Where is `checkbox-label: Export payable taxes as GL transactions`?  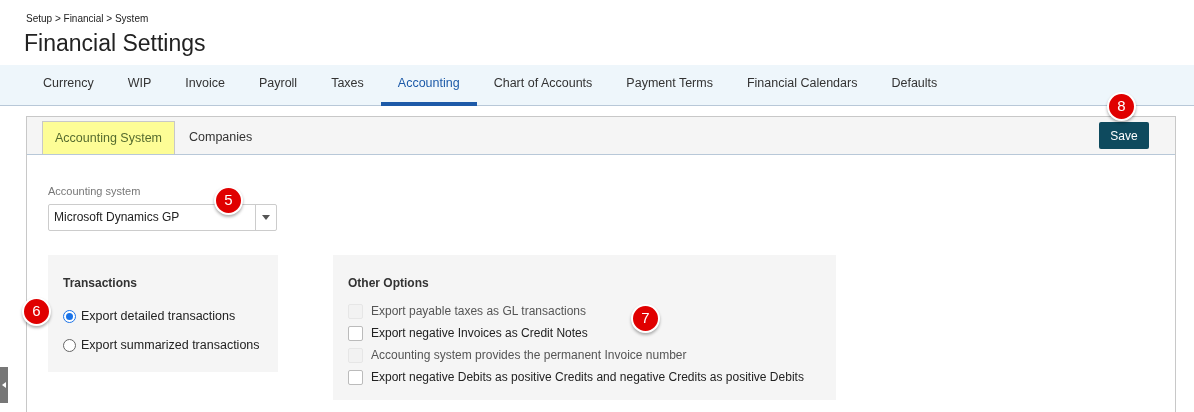 checkbox-label: Export payable taxes as GL transactions is located at coordinates (478, 311).